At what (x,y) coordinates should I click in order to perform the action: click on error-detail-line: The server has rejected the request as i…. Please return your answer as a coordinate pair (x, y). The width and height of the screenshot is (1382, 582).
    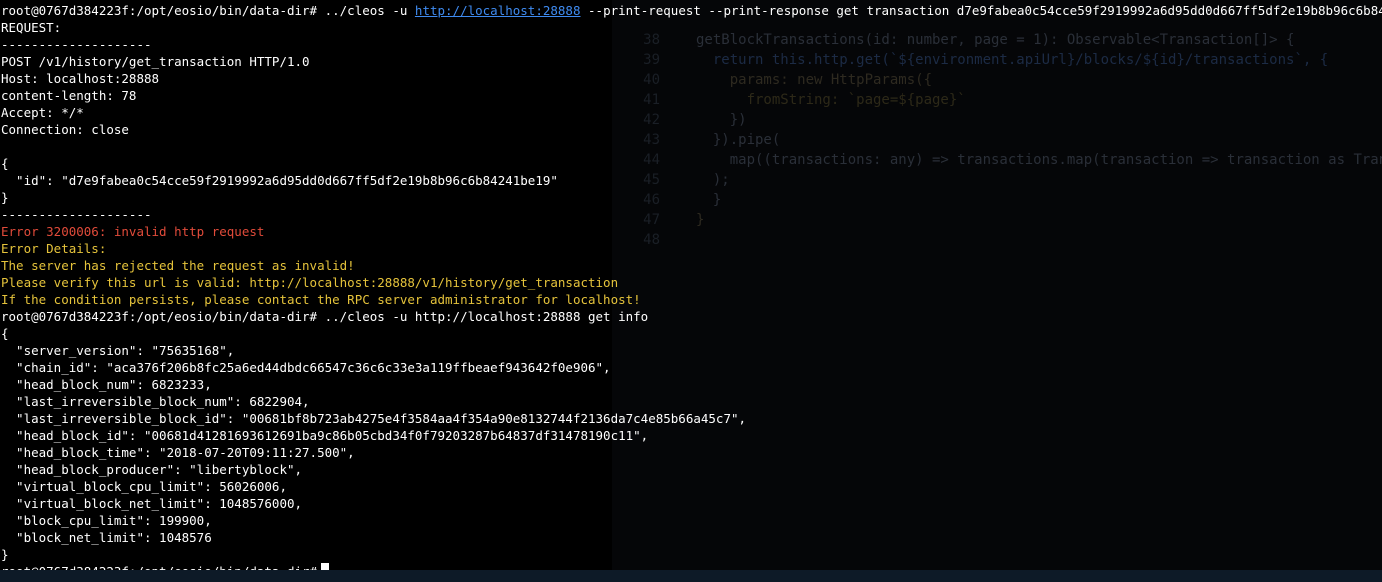
    Looking at the image, I should click on (178, 265).